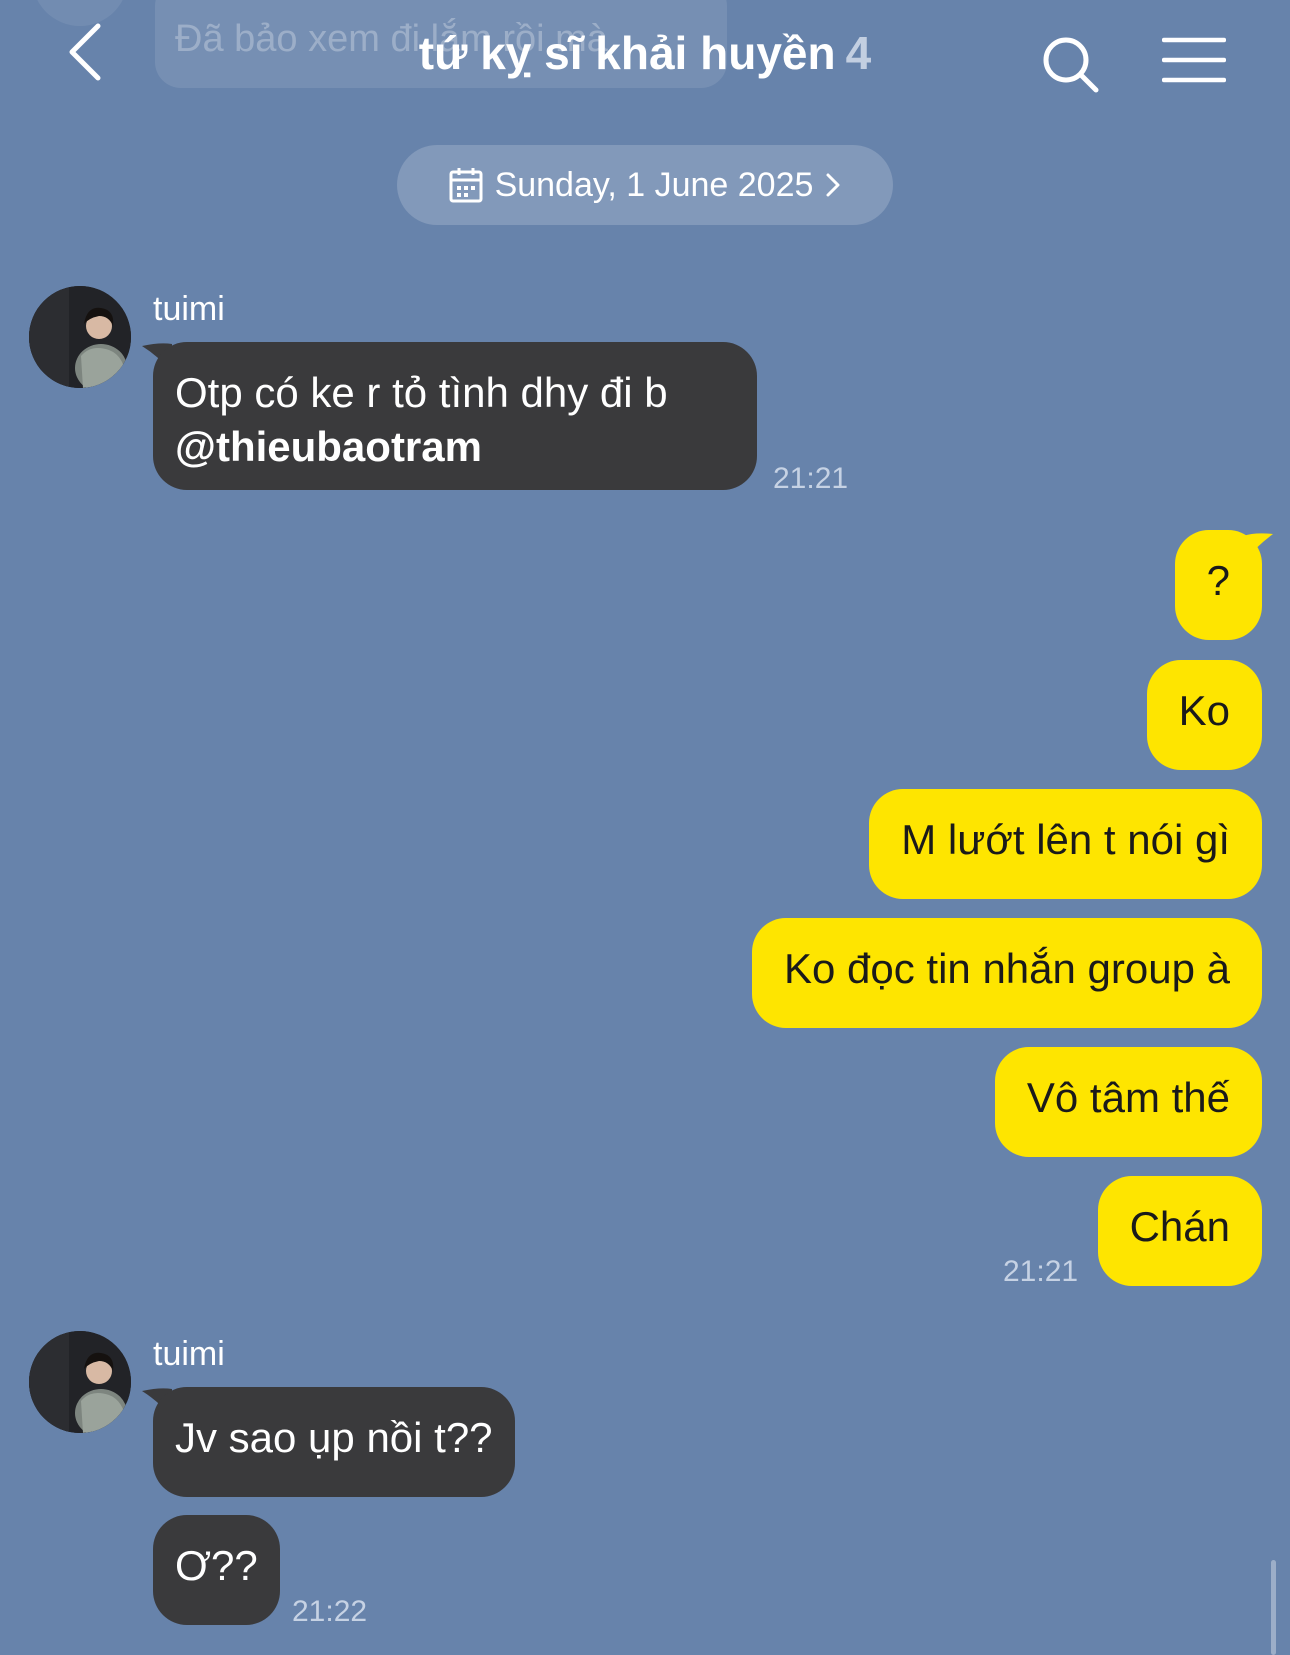 This screenshot has width=1290, height=1655. What do you see at coordinates (466, 185) in the screenshot?
I see `calendar-icon` at bounding box center [466, 185].